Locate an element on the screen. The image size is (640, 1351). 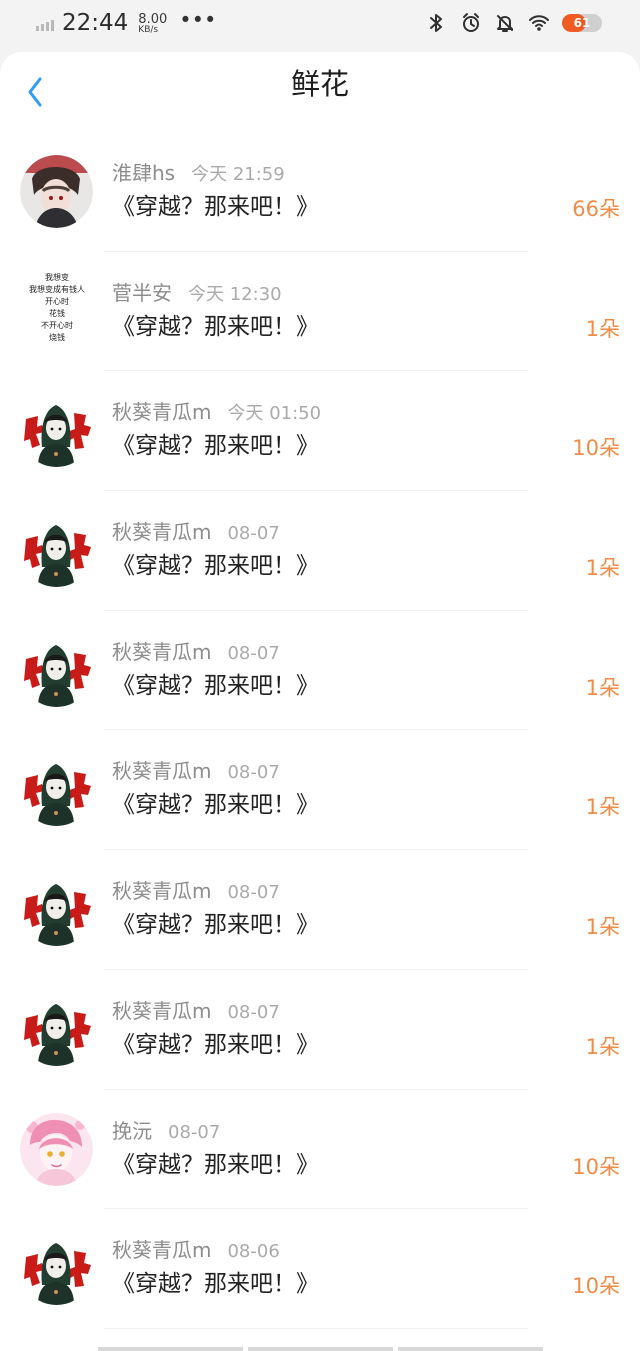
network-speed-value: 8.00 is located at coordinates (153, 19).